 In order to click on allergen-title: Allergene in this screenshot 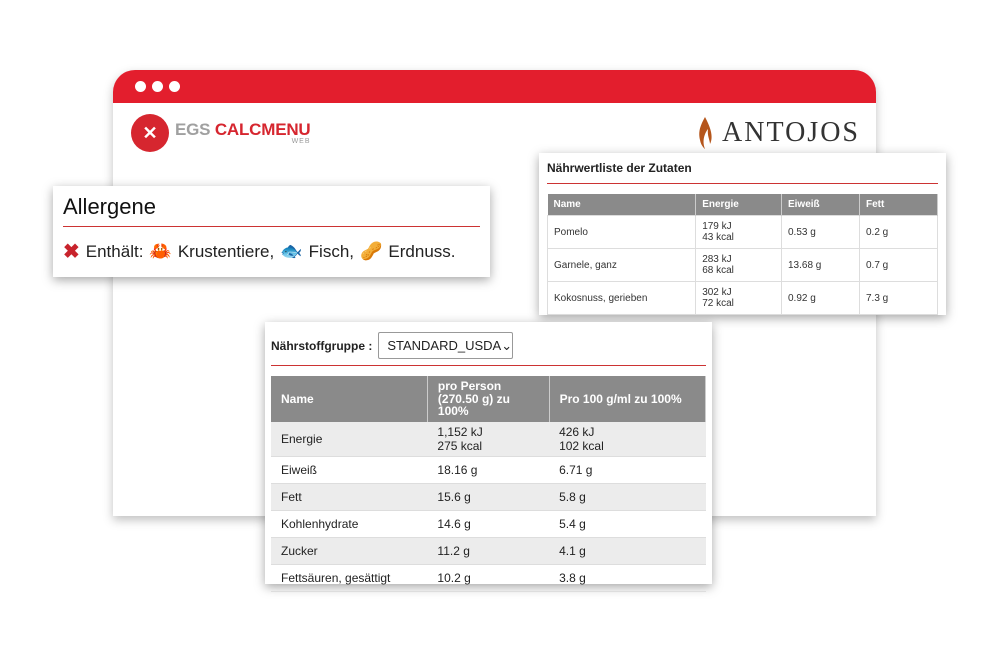, I will do `click(271, 210)`.